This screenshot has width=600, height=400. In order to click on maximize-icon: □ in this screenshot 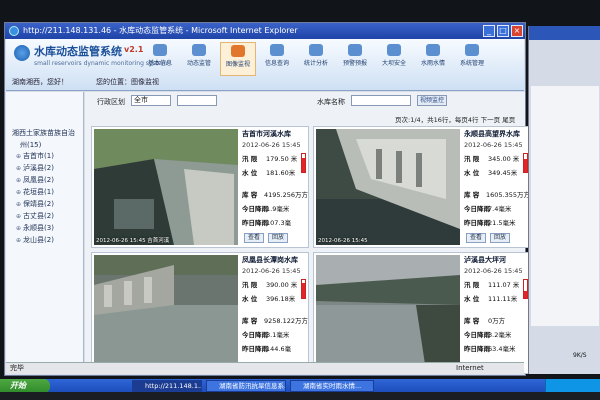, I will do `click(503, 31)`.